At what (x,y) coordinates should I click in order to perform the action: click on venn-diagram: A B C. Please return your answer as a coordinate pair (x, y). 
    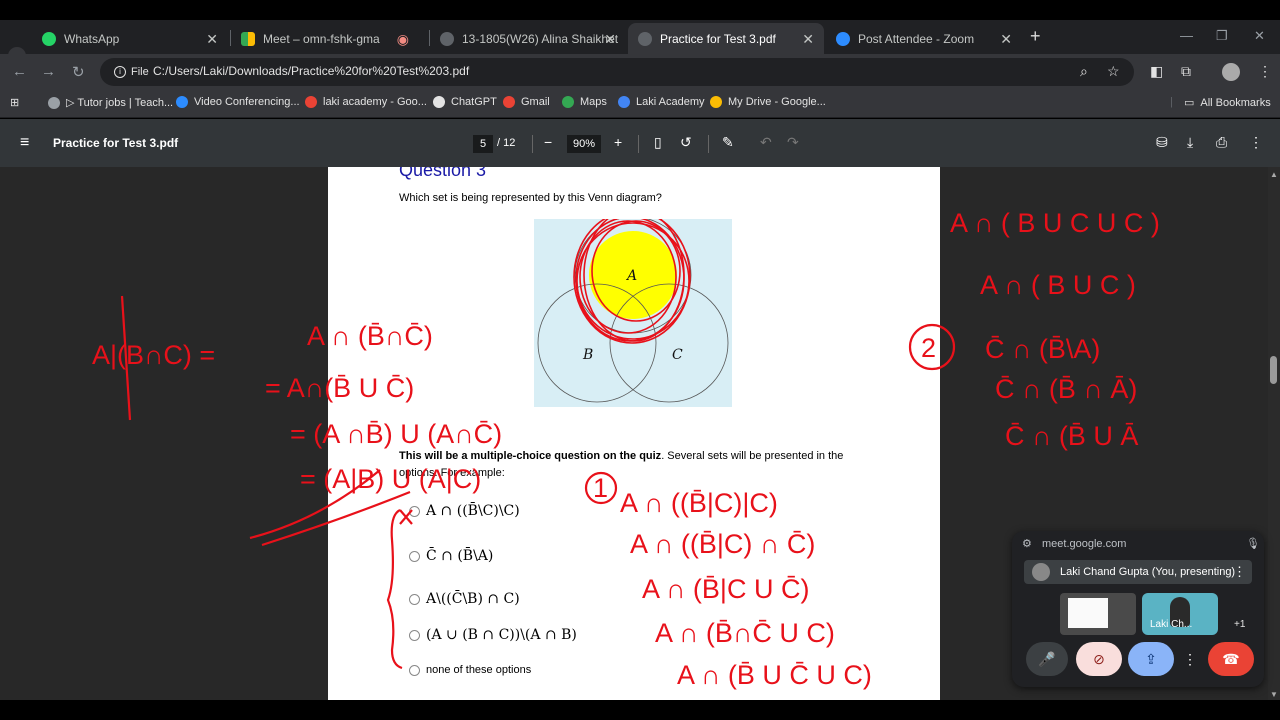
    Looking at the image, I should click on (633, 313).